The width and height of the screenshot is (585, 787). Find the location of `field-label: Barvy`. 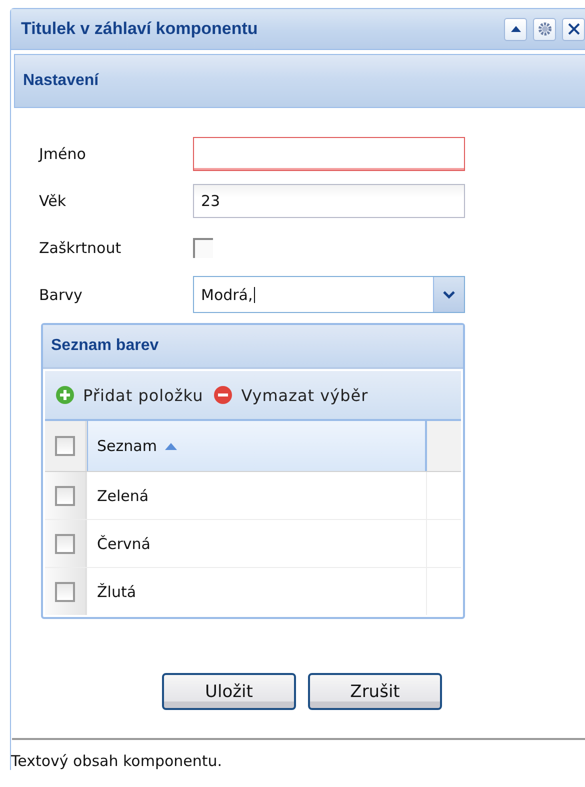

field-label: Barvy is located at coordinates (61, 295).